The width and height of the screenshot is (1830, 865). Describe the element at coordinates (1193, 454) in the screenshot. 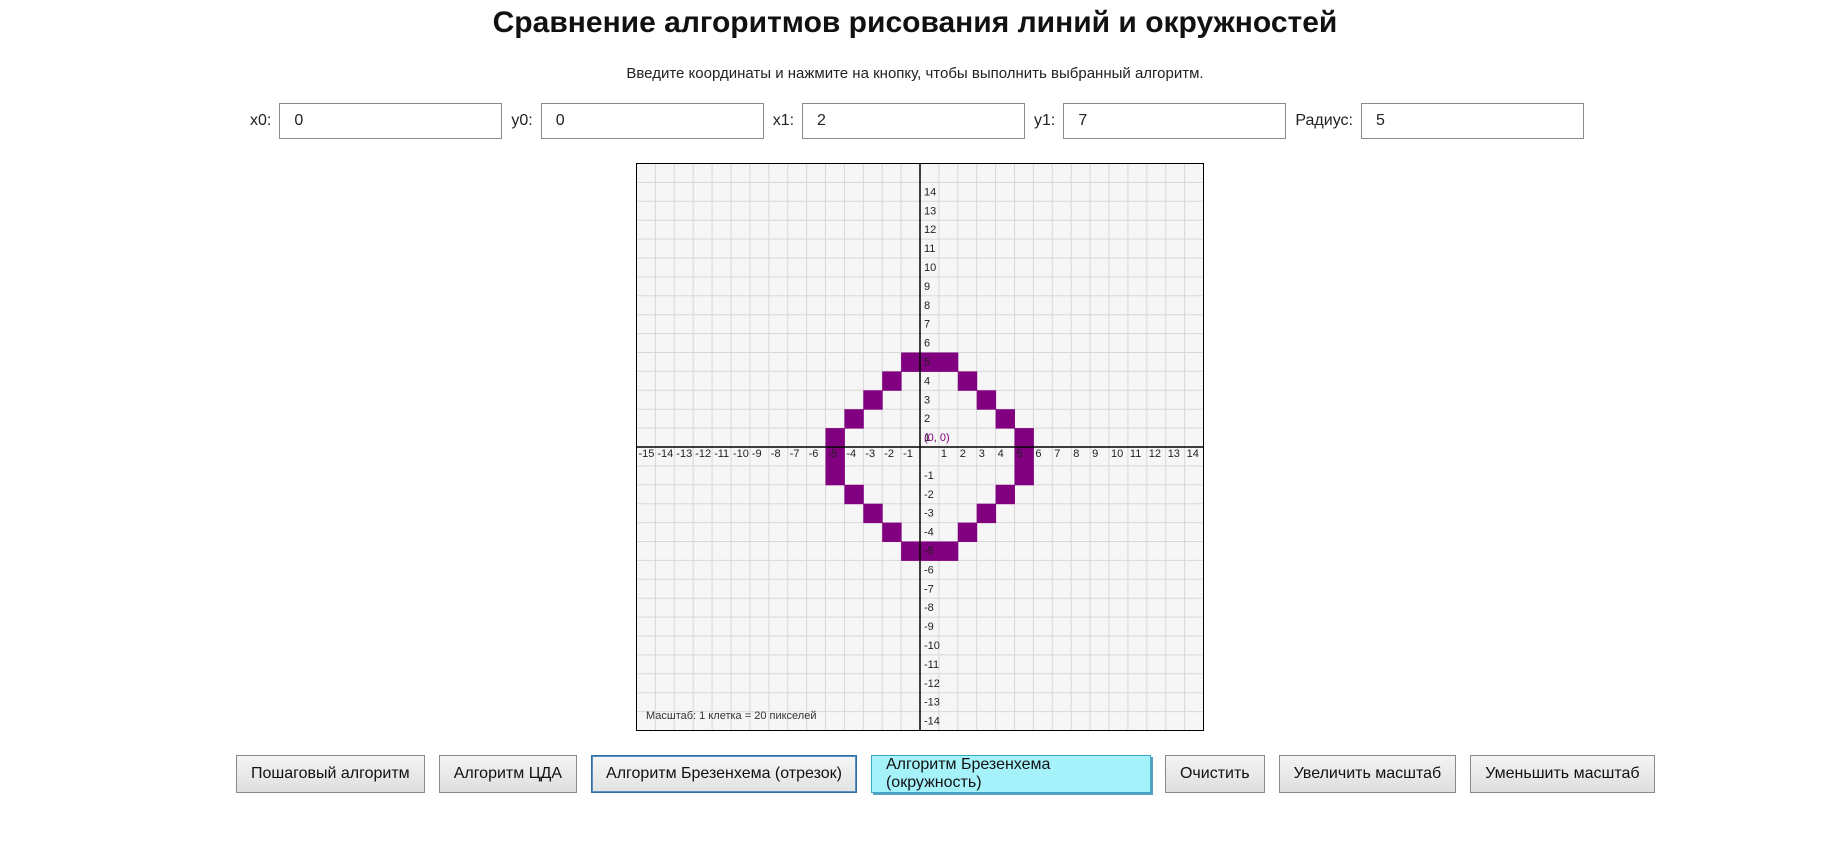

I see `x-tick-label: 14` at that location.